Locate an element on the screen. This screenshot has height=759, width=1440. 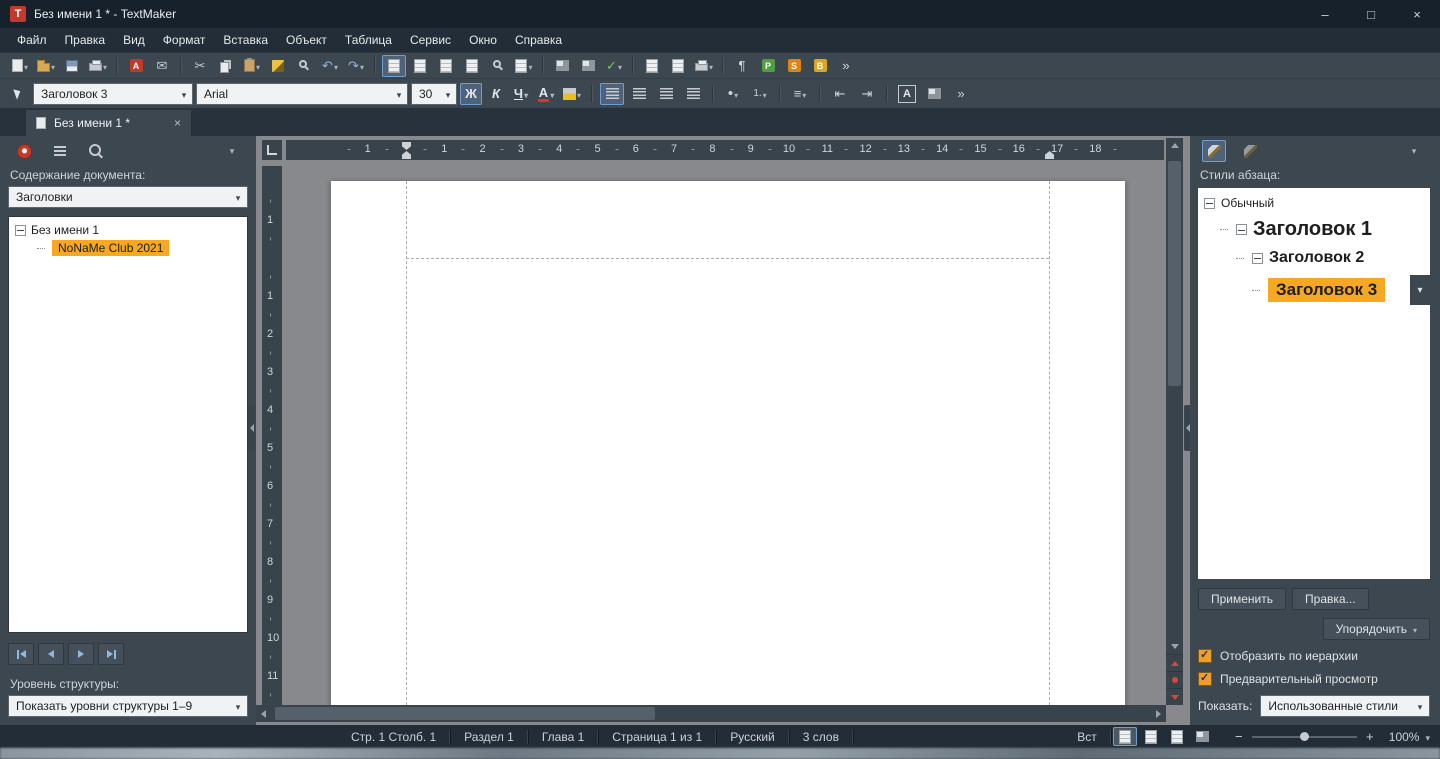
align-justify-button is located at coordinates (693, 94).